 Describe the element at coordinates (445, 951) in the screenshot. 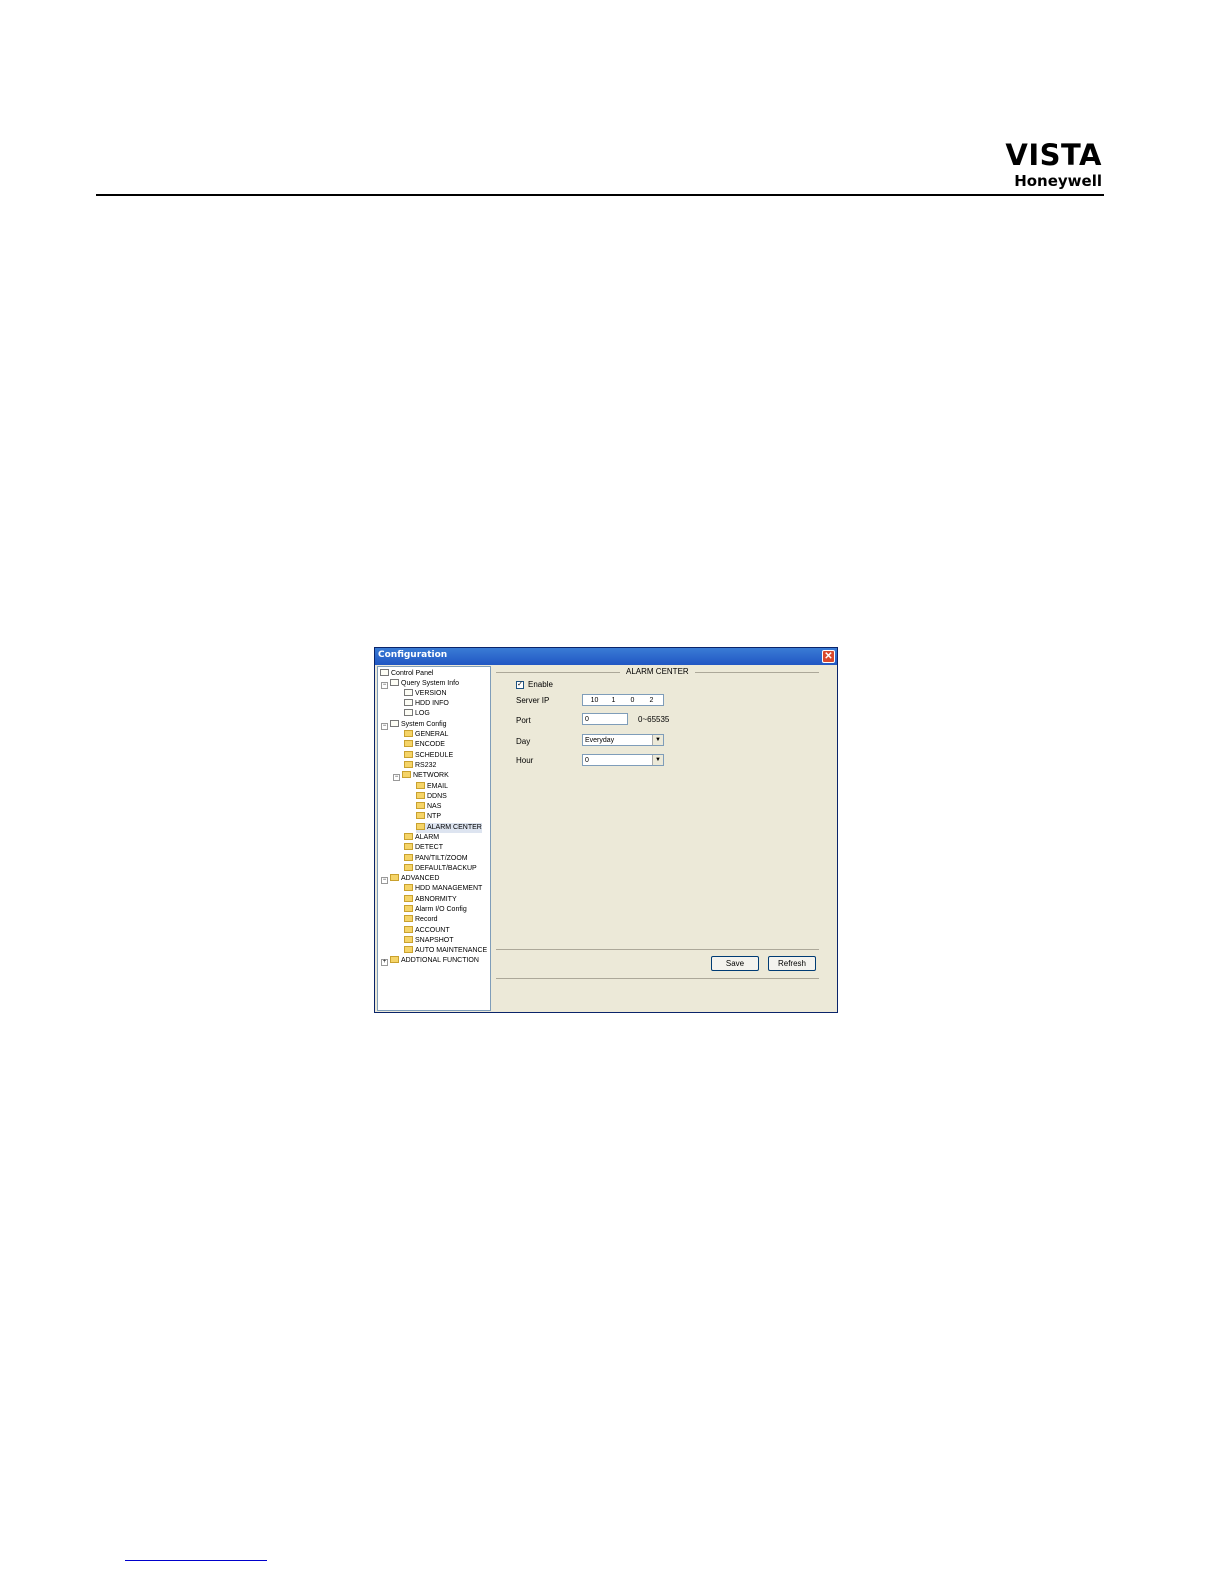

I see `tree-item-auto-maintenance: AUTO MAINTENANCE` at that location.